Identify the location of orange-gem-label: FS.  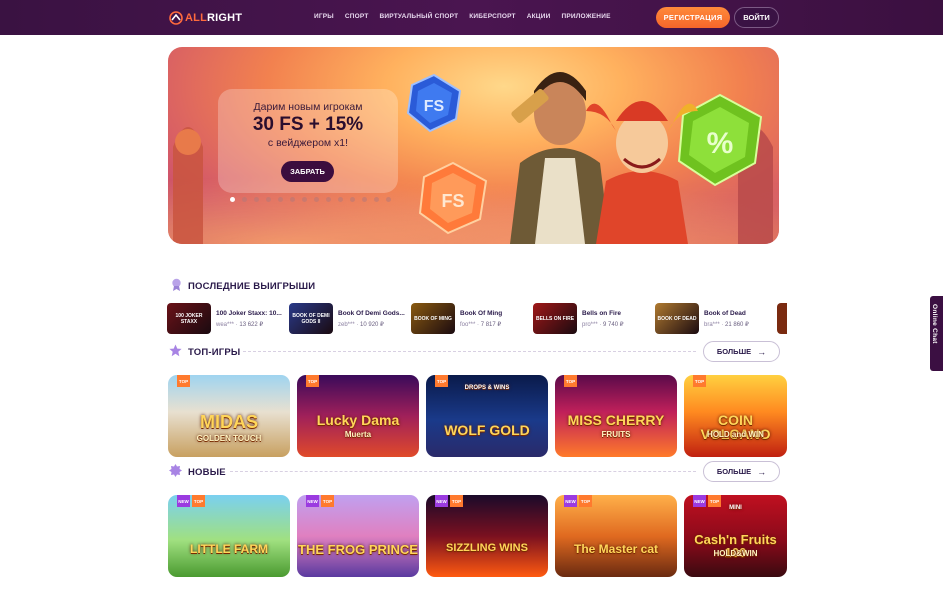
(452, 201).